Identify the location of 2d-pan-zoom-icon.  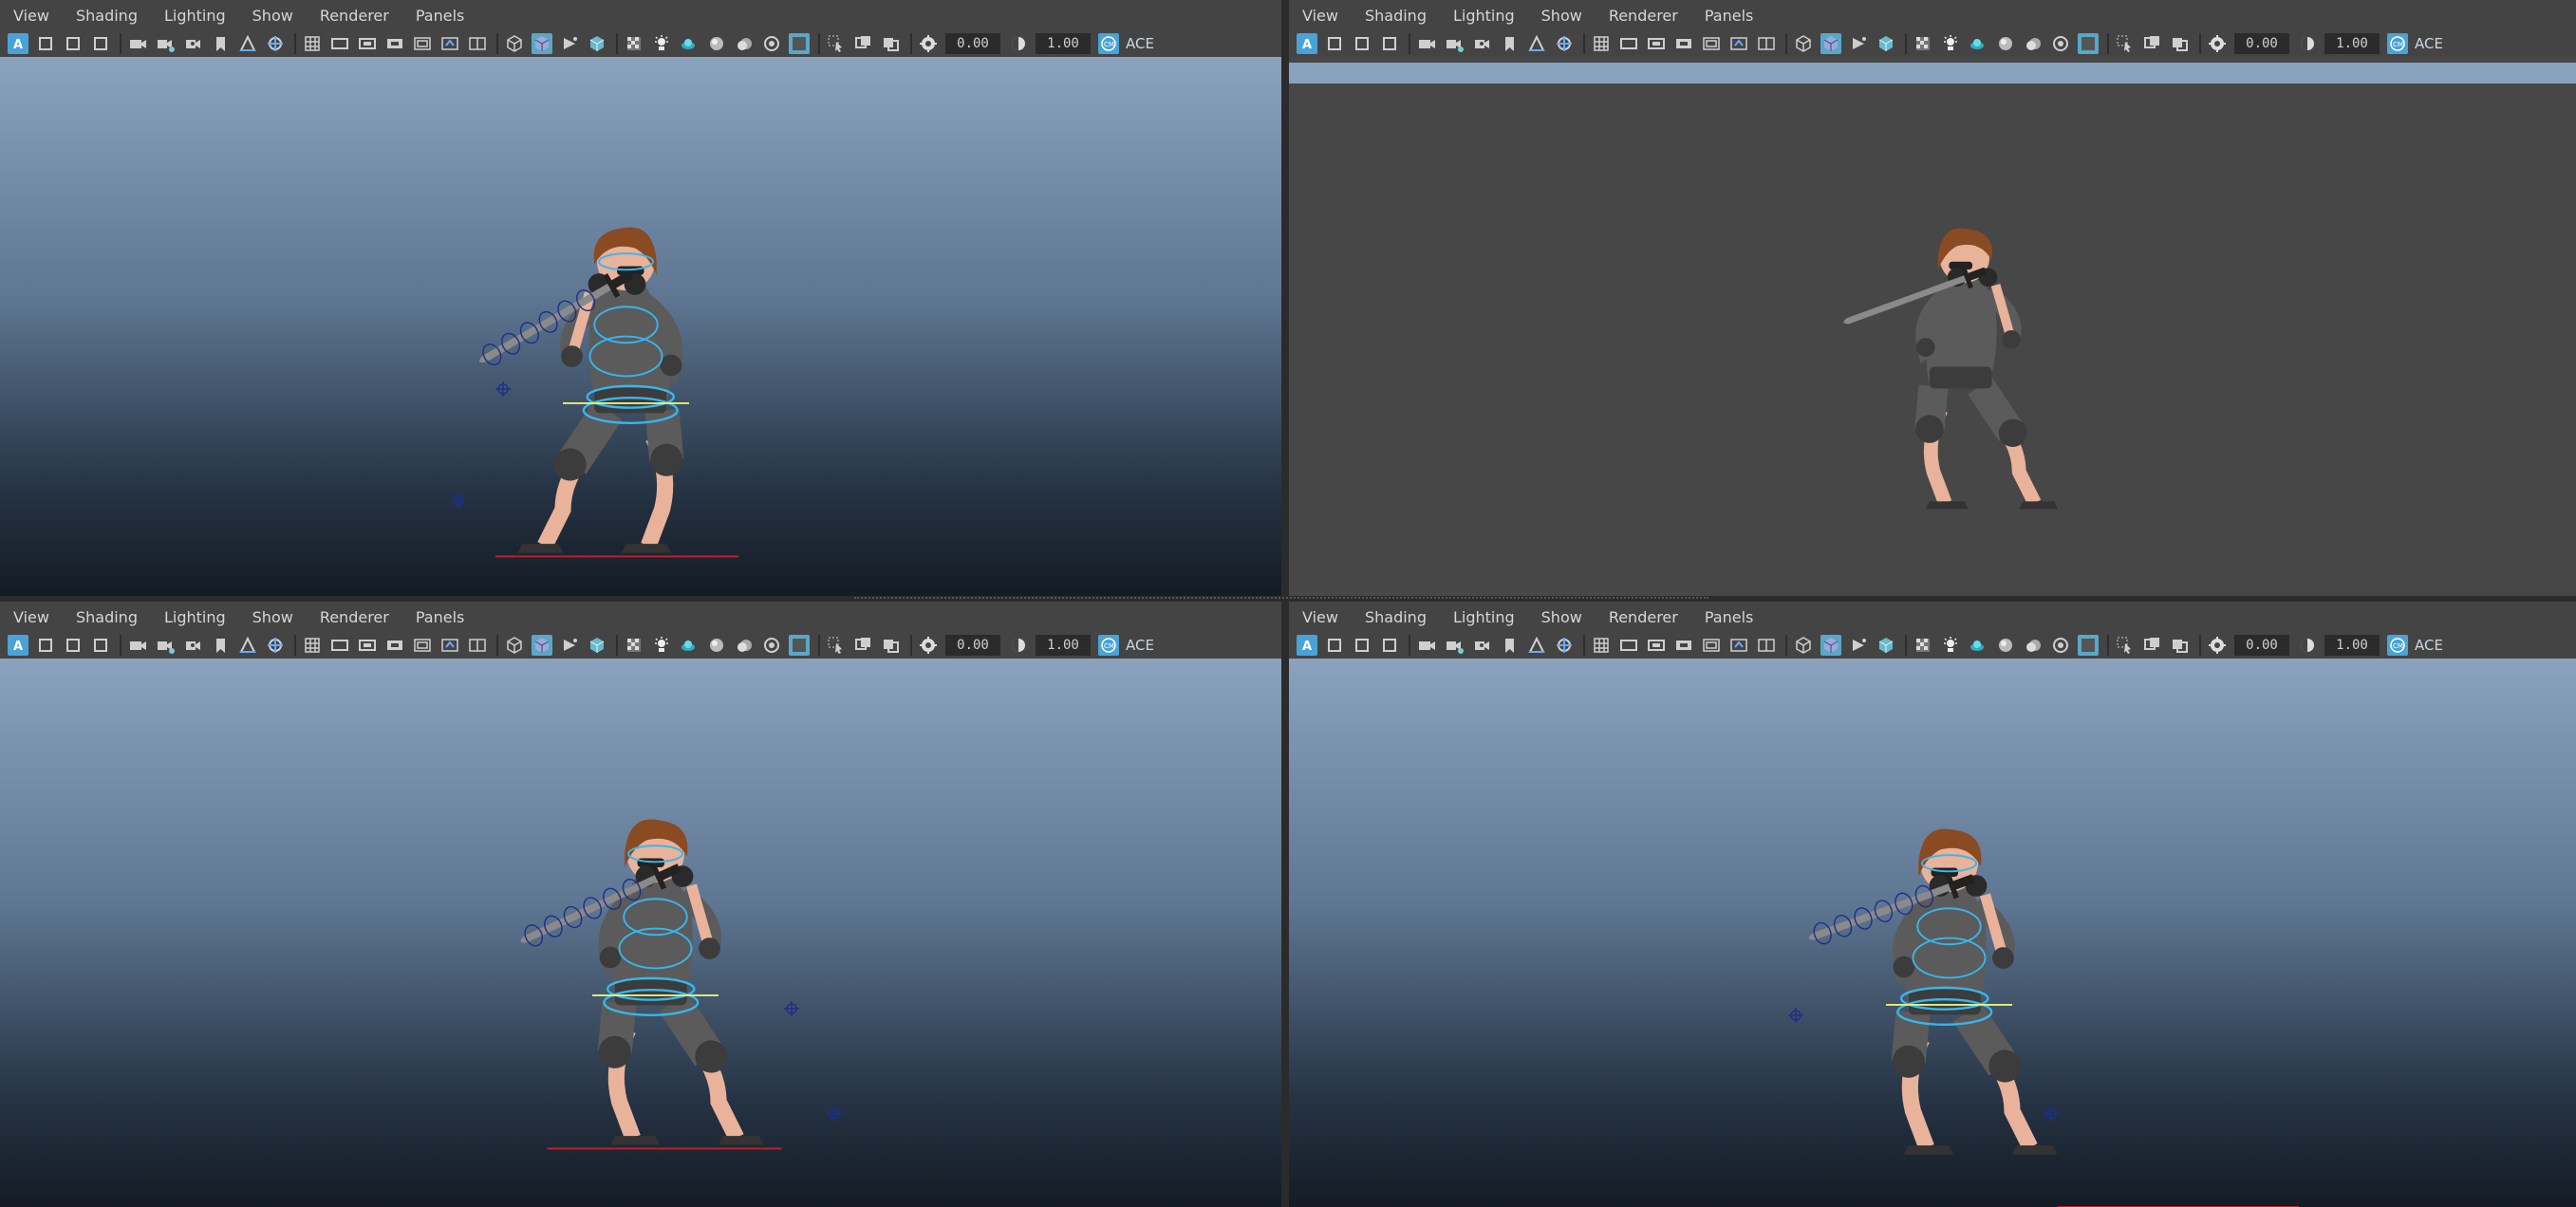
(1536, 645).